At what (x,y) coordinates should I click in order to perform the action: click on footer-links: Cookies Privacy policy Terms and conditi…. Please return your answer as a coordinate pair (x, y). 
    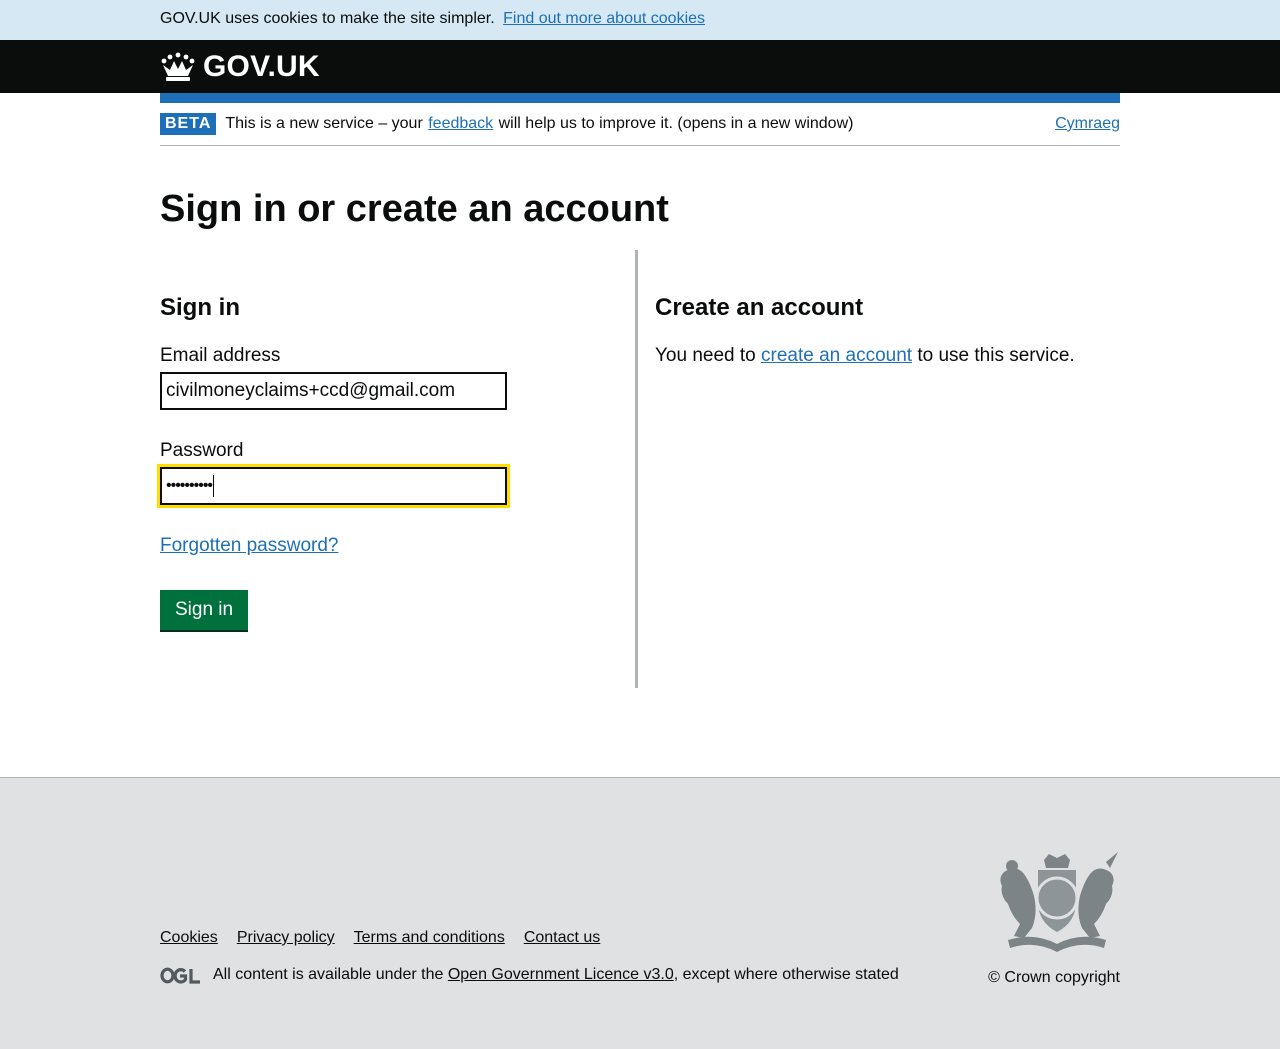
    Looking at the image, I should click on (389, 938).